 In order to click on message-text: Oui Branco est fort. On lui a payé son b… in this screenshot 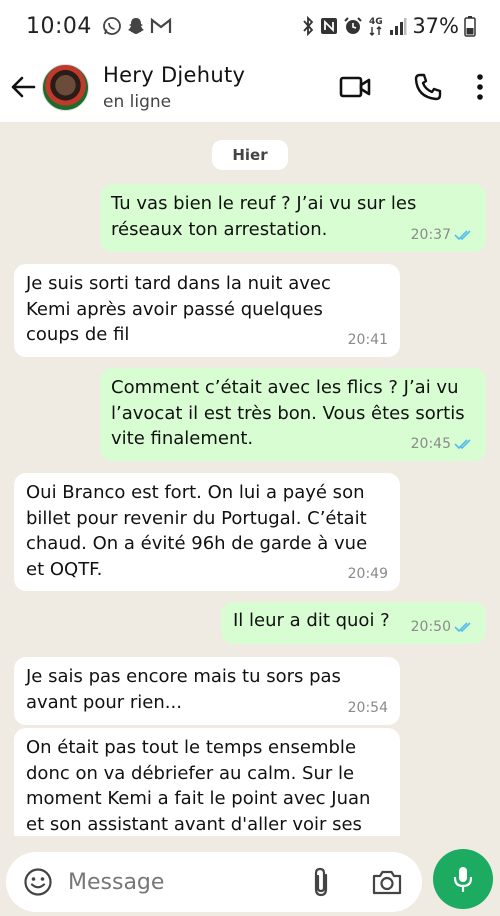, I will do `click(197, 531)`.